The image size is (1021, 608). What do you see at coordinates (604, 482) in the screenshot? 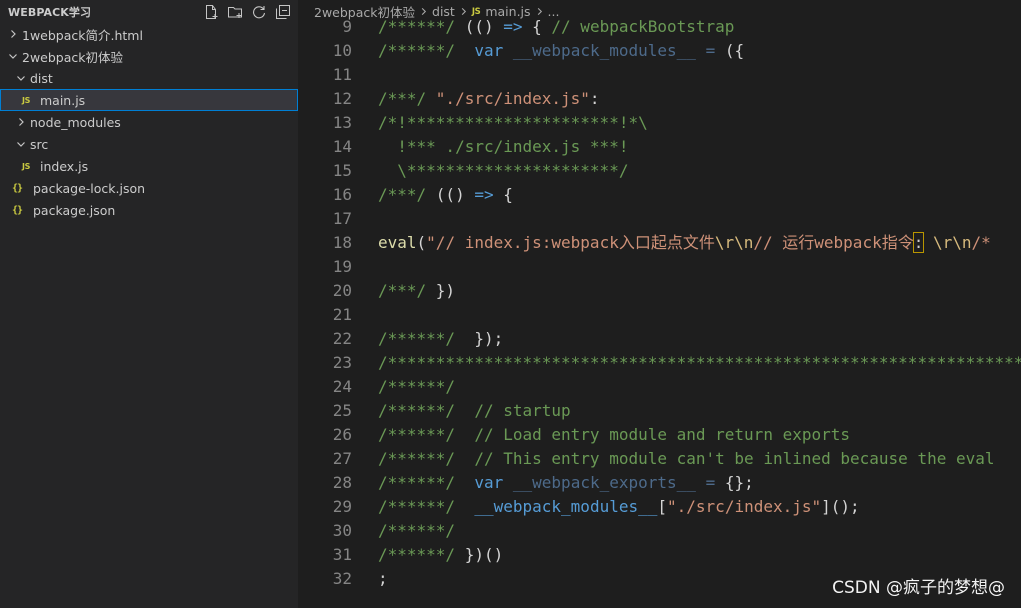
I see `code-token: __webpack_exports__` at bounding box center [604, 482].